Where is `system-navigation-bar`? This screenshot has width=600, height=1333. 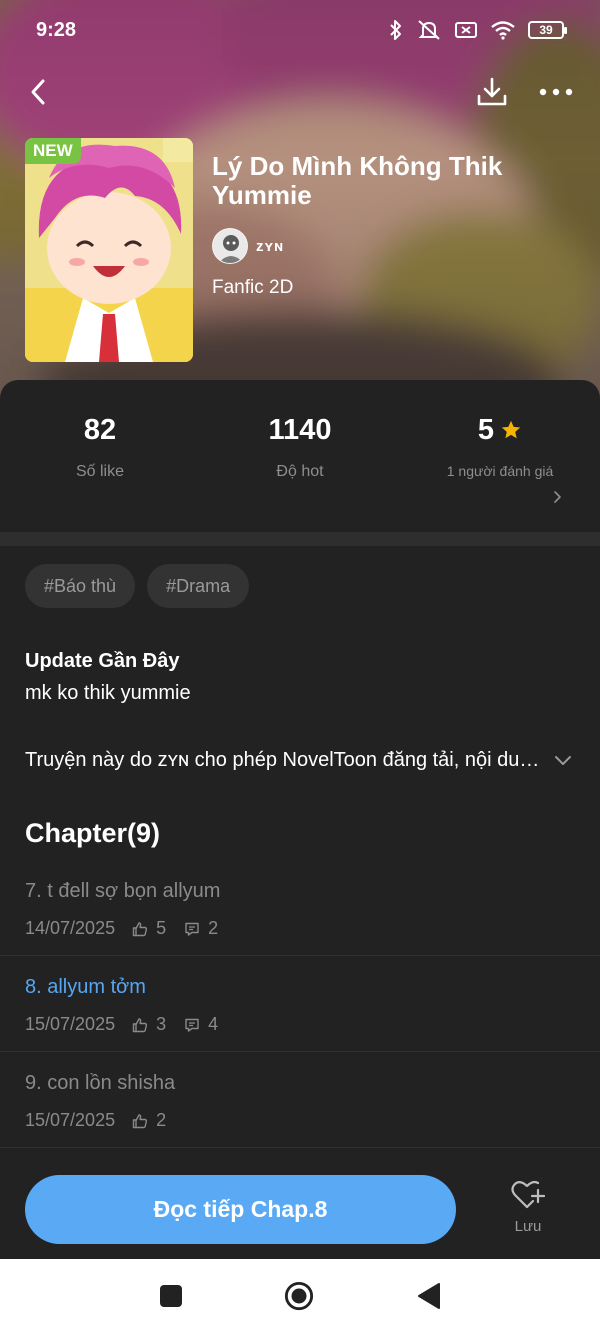 system-navigation-bar is located at coordinates (300, 1296).